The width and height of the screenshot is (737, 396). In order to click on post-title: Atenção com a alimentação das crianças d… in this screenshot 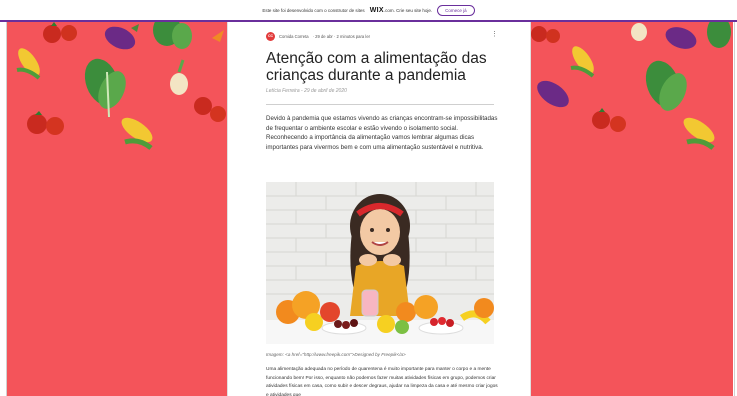, I will do `click(376, 67)`.